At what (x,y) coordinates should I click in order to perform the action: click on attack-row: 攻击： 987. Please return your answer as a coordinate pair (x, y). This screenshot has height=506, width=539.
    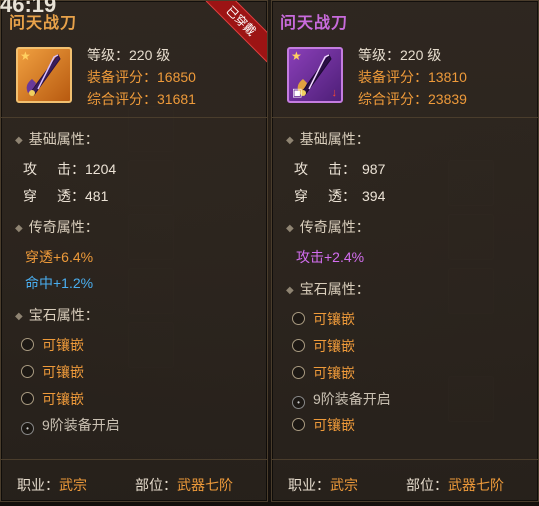
    Looking at the image, I should click on (340, 169).